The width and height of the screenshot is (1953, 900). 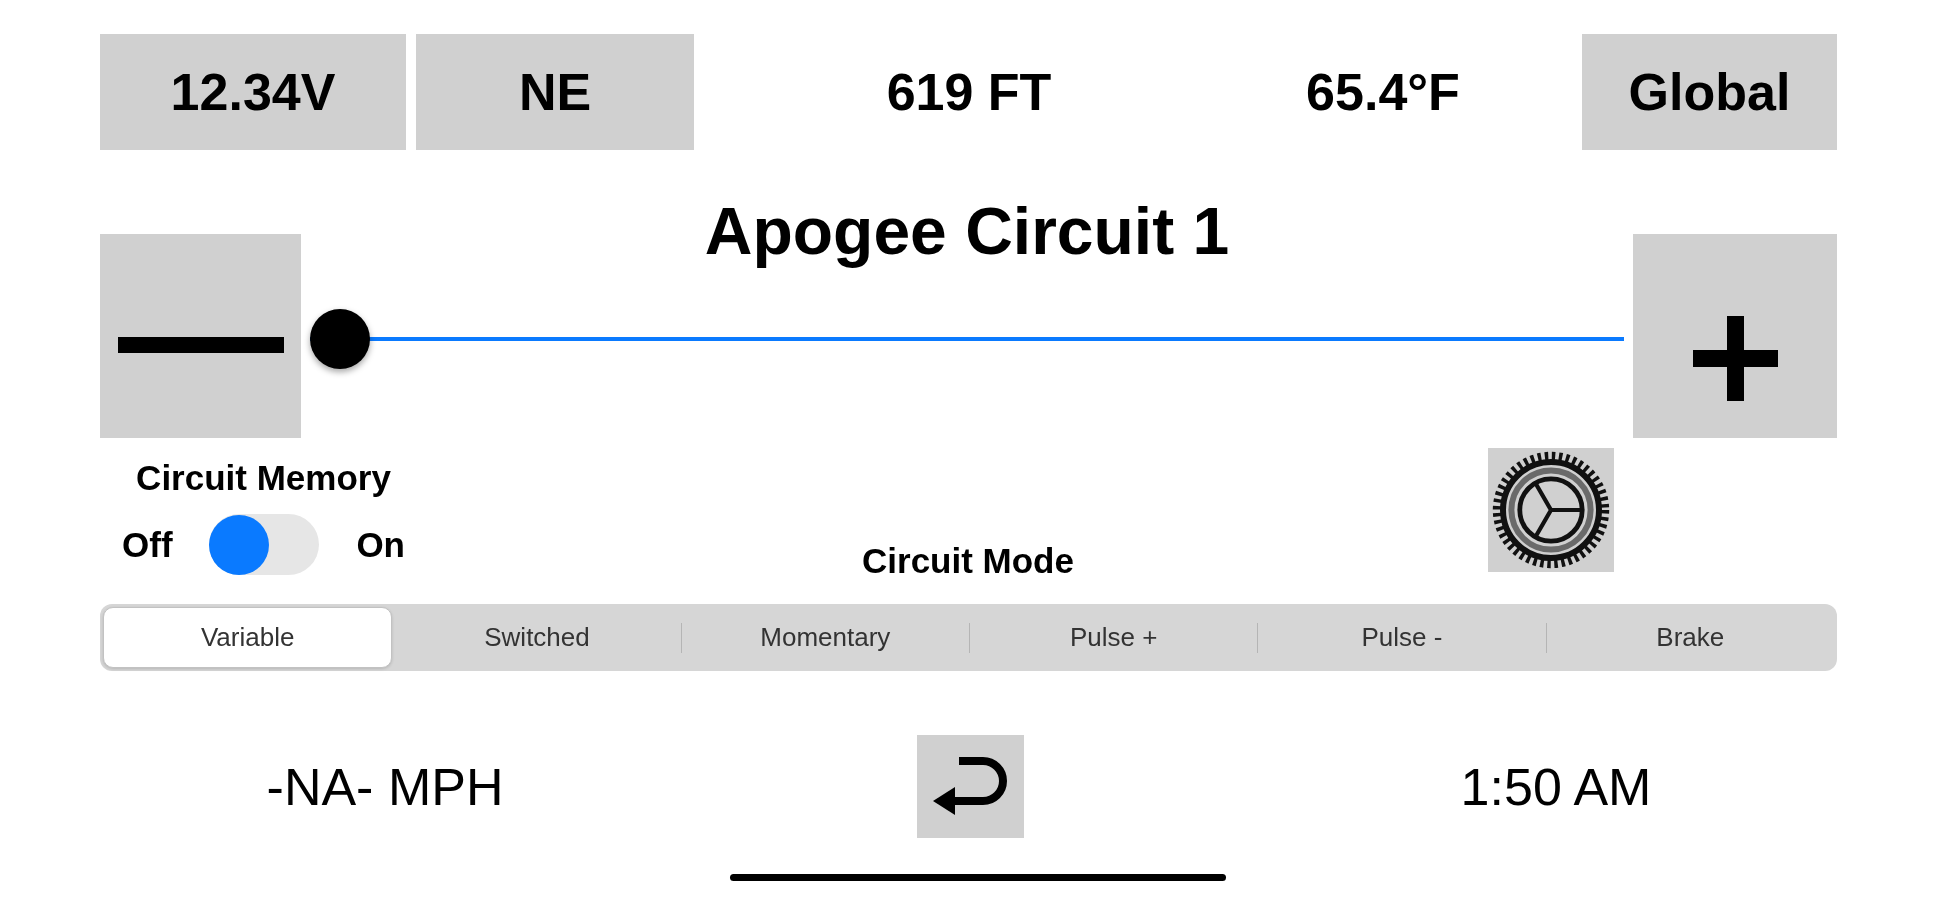 I want to click on readout-tile: 12.34V, so click(x=253, y=92).